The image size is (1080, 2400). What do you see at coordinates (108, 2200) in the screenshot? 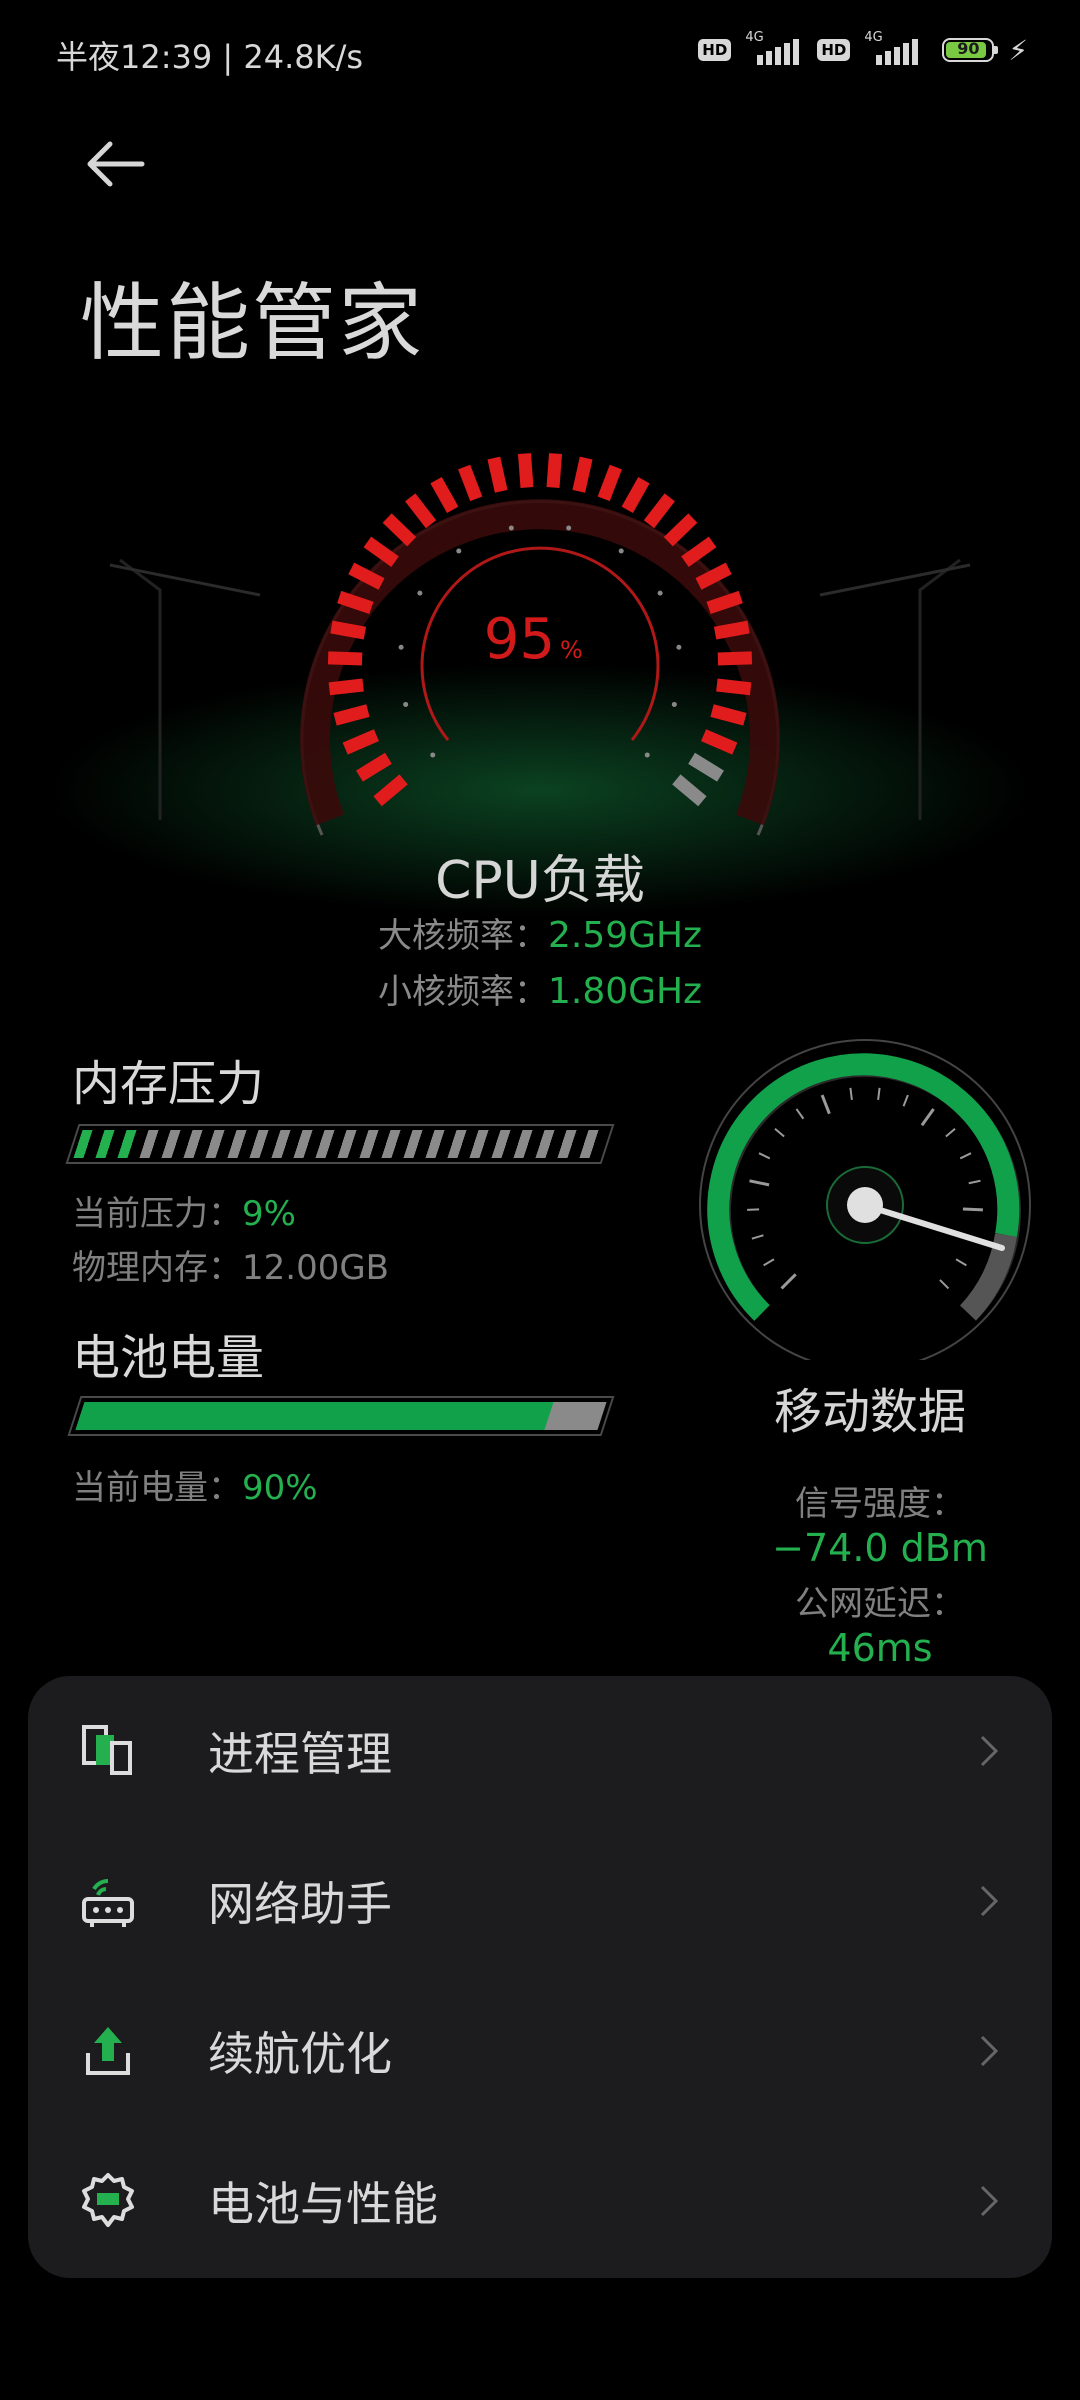
I see `gear-battery-icon` at bounding box center [108, 2200].